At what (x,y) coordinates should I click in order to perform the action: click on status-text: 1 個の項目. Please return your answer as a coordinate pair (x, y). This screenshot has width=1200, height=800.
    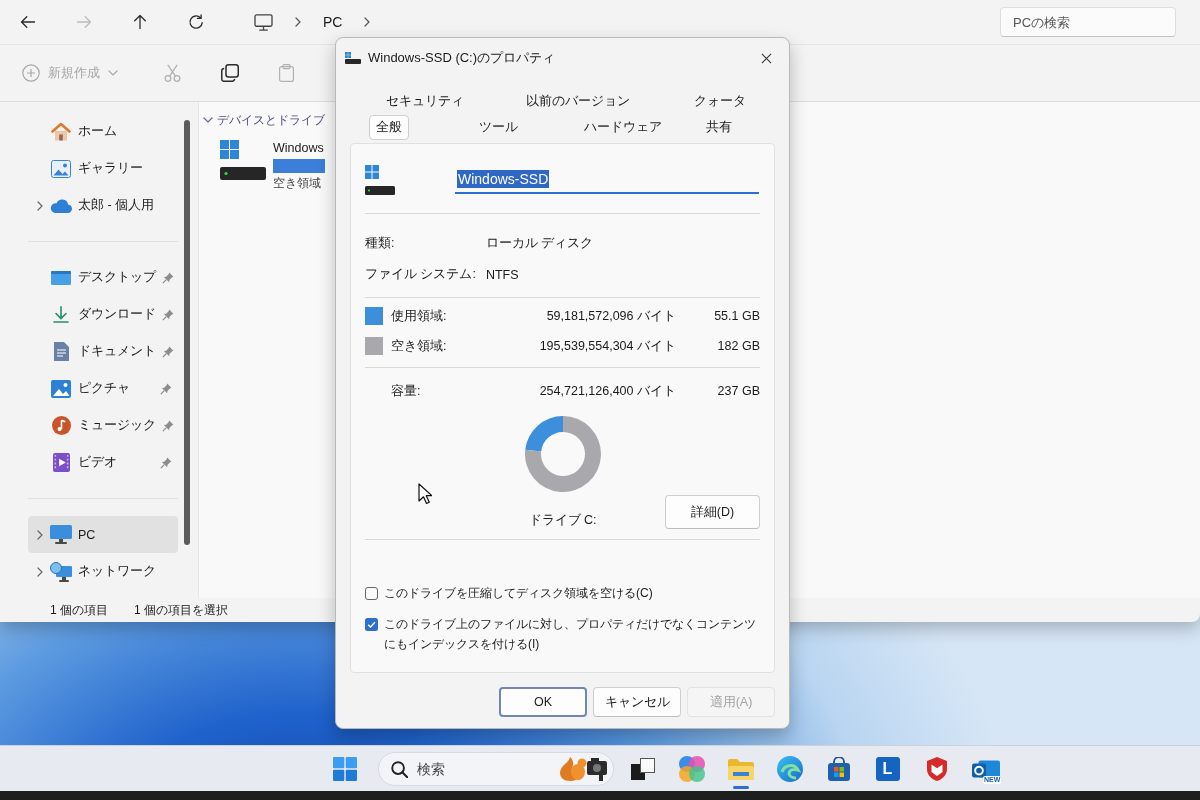
    Looking at the image, I should click on (79, 610).